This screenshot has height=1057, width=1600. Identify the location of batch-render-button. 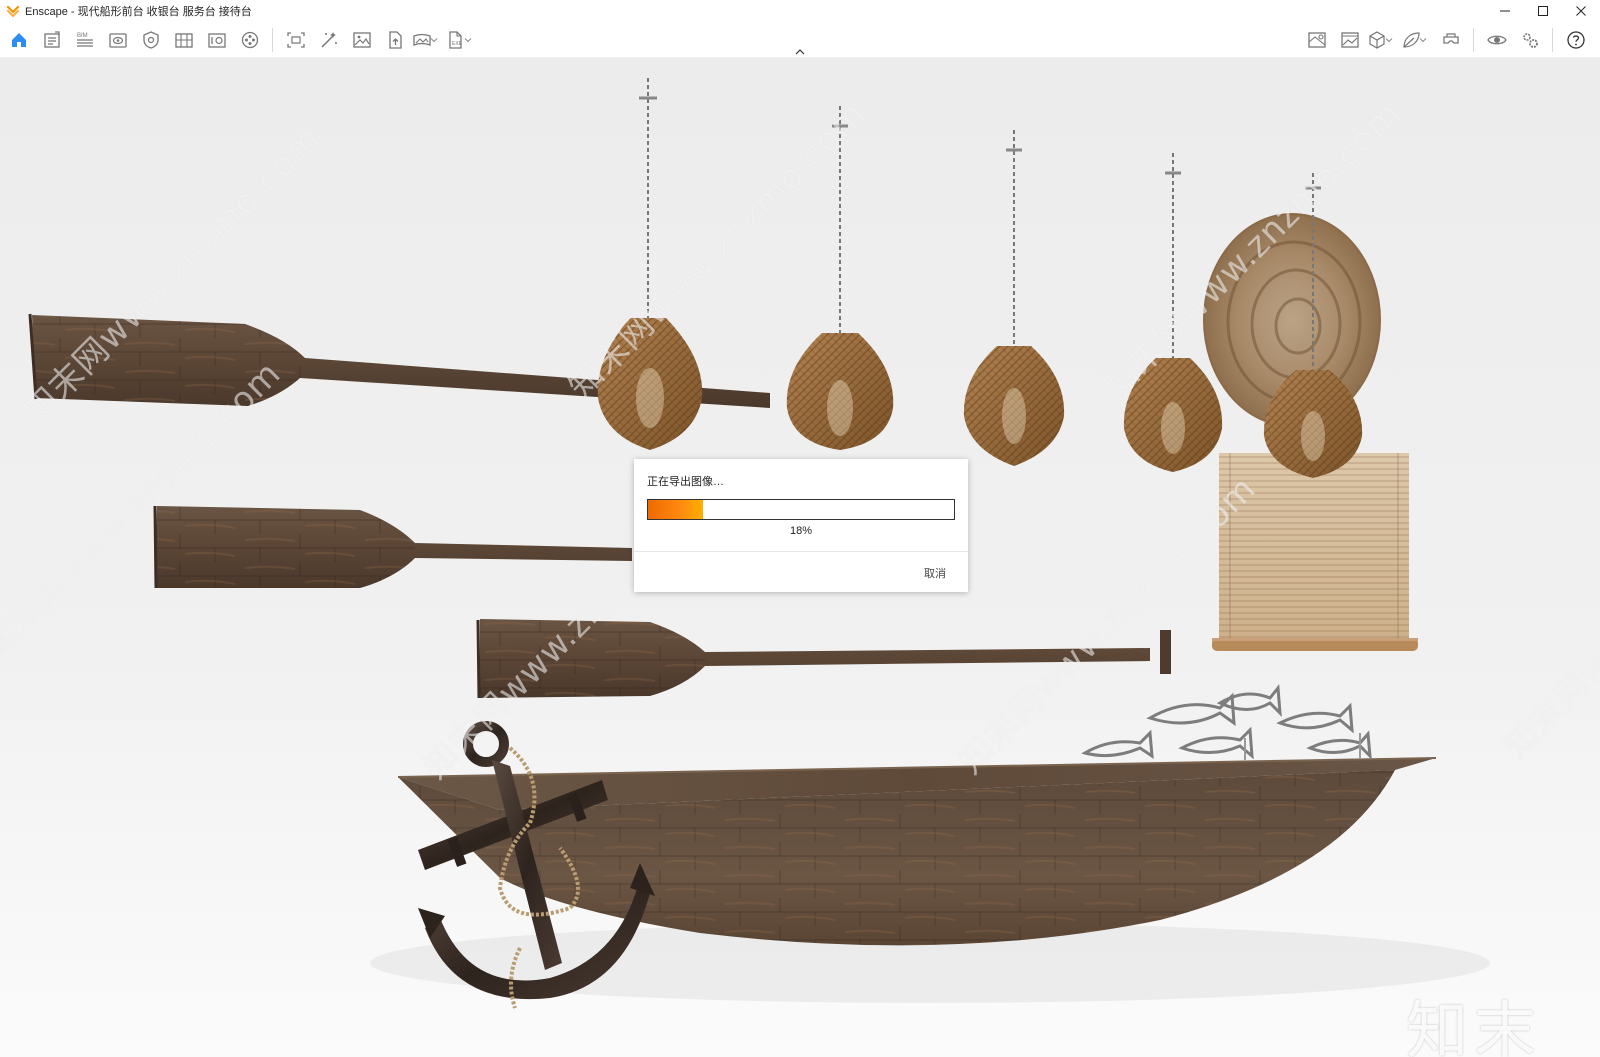
(328, 40).